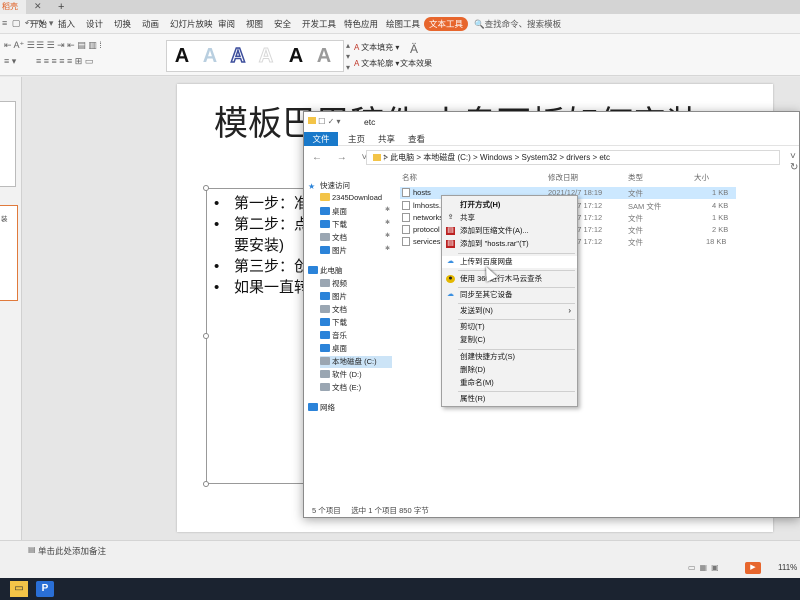 This screenshot has width=800, height=600. Describe the element at coordinates (321, 139) in the screenshot. I see `tab-file: 文件` at that location.